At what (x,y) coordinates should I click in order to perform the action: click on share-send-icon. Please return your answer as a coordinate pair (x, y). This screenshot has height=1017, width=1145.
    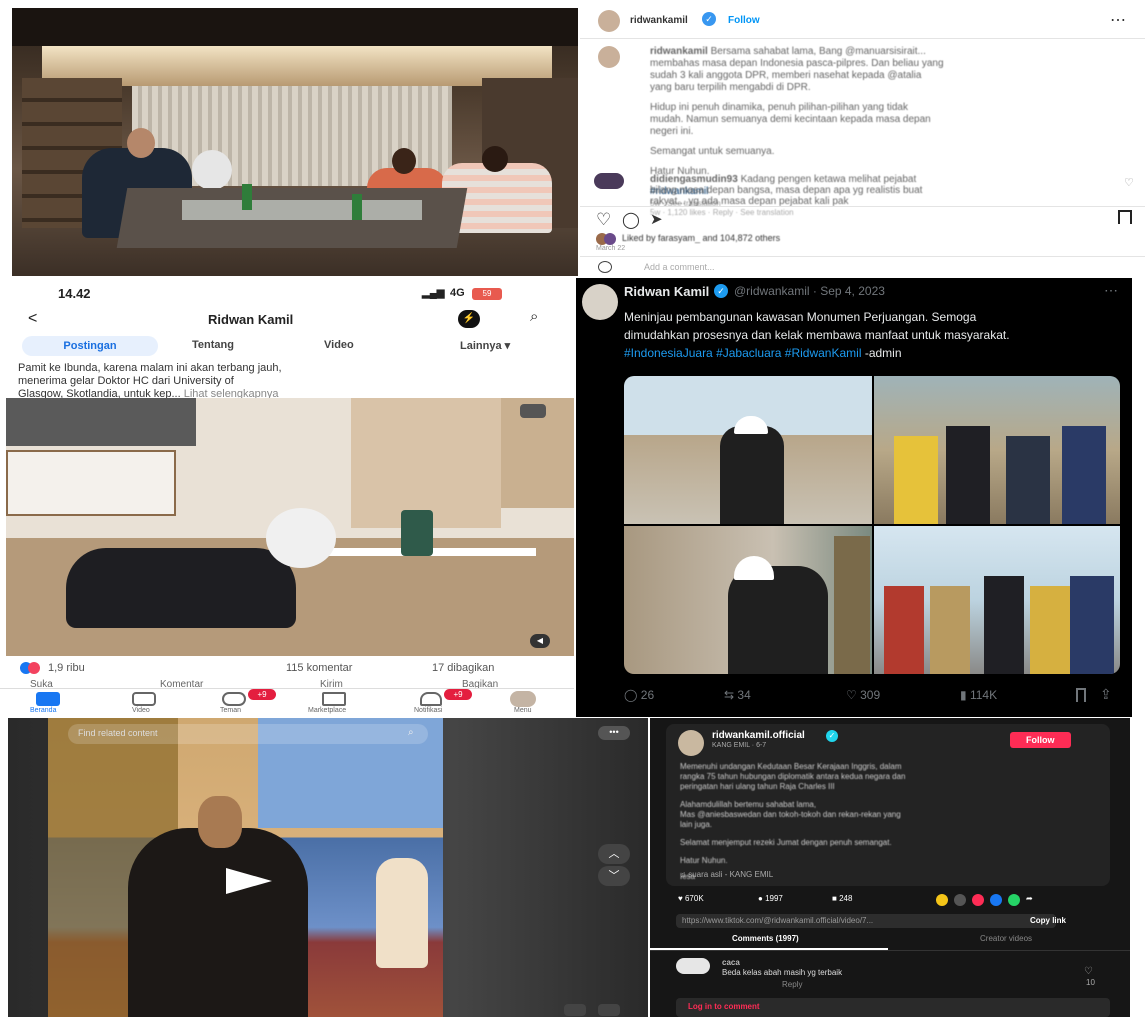
    Looking at the image, I should click on (978, 900).